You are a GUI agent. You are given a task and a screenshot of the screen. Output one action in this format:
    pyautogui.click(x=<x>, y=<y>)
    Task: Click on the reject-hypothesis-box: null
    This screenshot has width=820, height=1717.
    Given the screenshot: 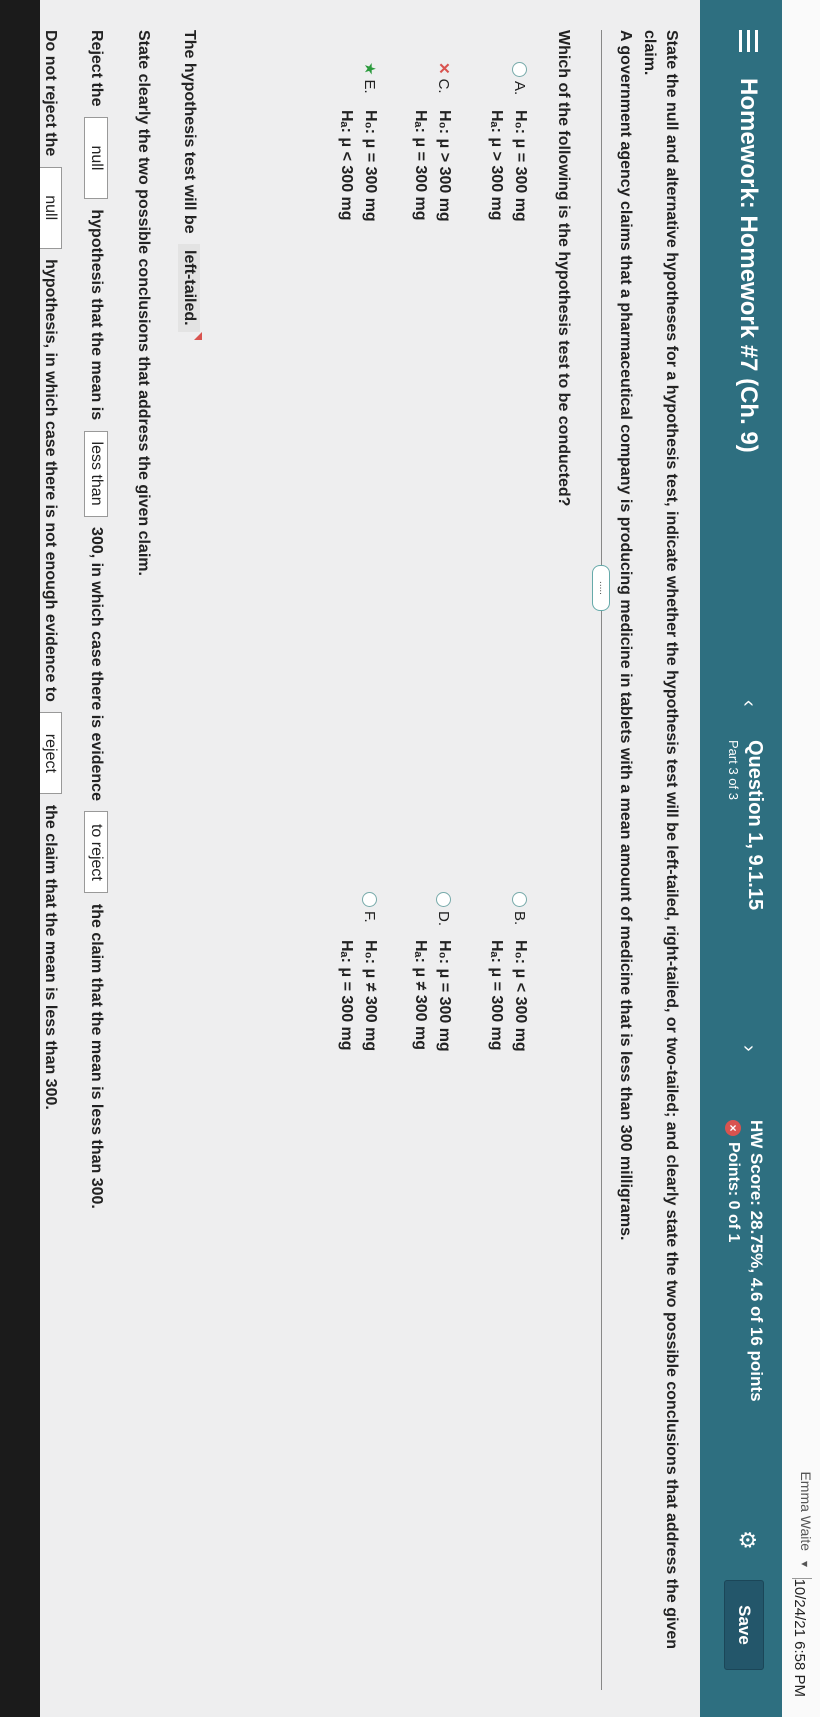 What is the action you would take?
    pyautogui.click(x=96, y=157)
    